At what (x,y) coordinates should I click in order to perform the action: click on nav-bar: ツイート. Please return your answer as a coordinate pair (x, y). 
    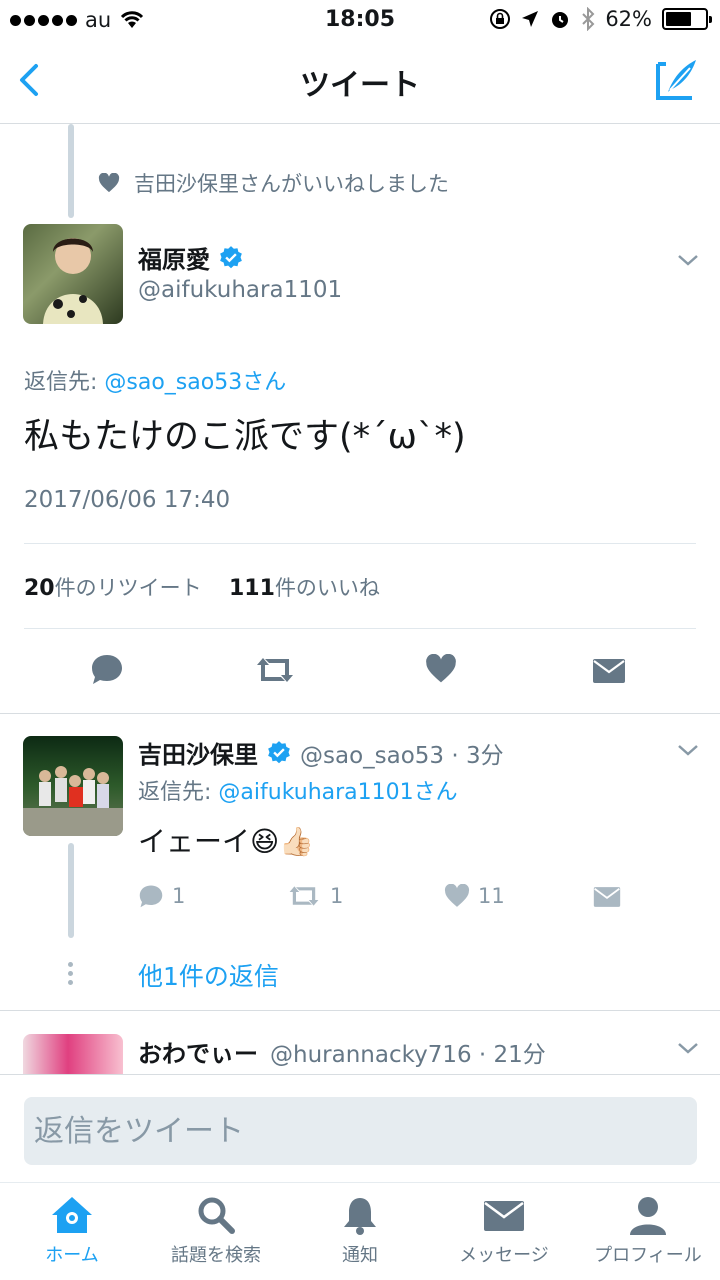
    Looking at the image, I should click on (360, 82).